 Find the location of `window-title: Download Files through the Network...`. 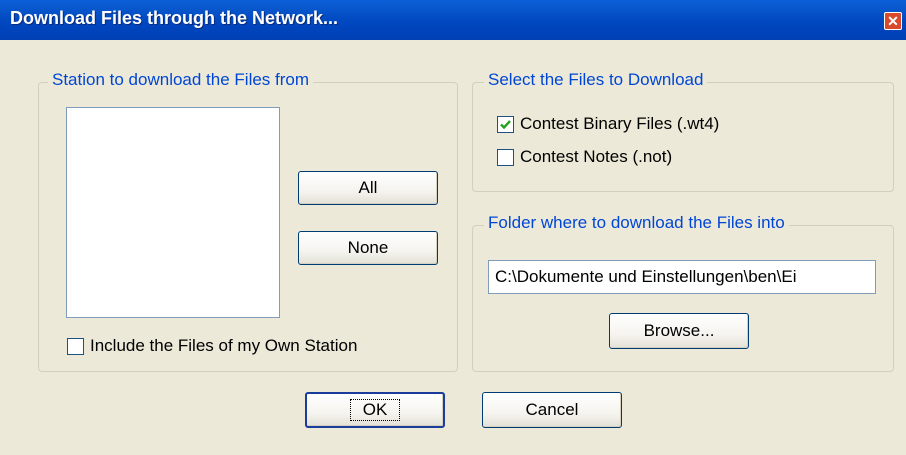

window-title: Download Files through the Network... is located at coordinates (174, 18).